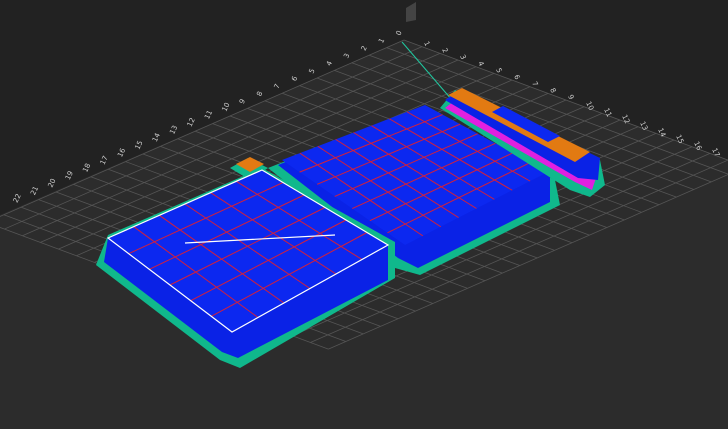 This screenshot has width=728, height=429. What do you see at coordinates (34, 190) in the screenshot?
I see `axis-tick-label: 21` at bounding box center [34, 190].